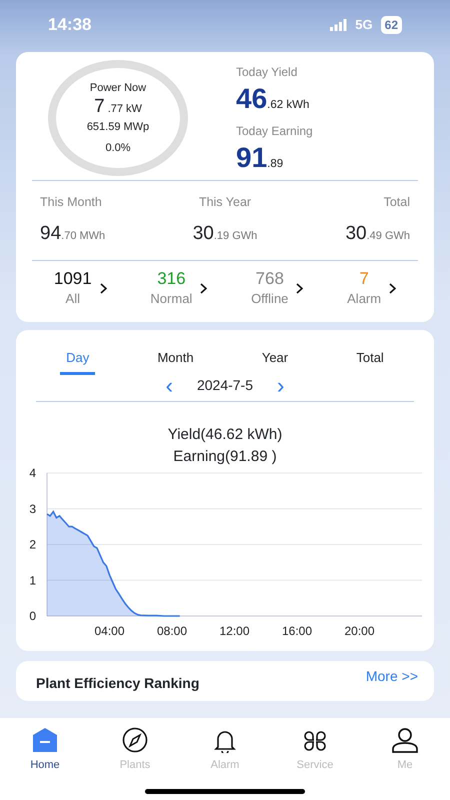 The width and height of the screenshot is (450, 800). What do you see at coordinates (234, 631) in the screenshot?
I see `x-tick-label: 12:00` at bounding box center [234, 631].